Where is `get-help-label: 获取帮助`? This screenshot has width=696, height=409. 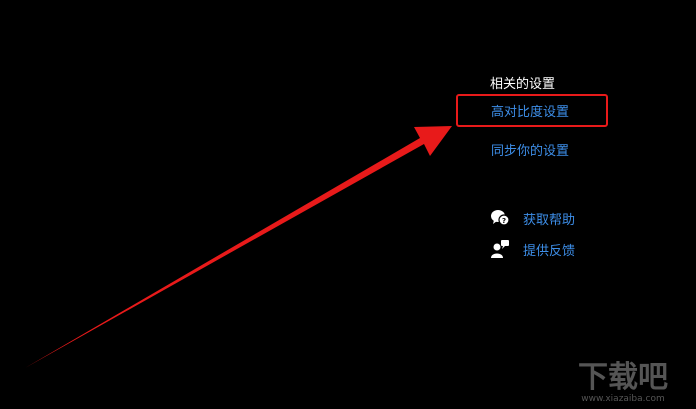
get-help-label: 获取帮助 is located at coordinates (549, 220).